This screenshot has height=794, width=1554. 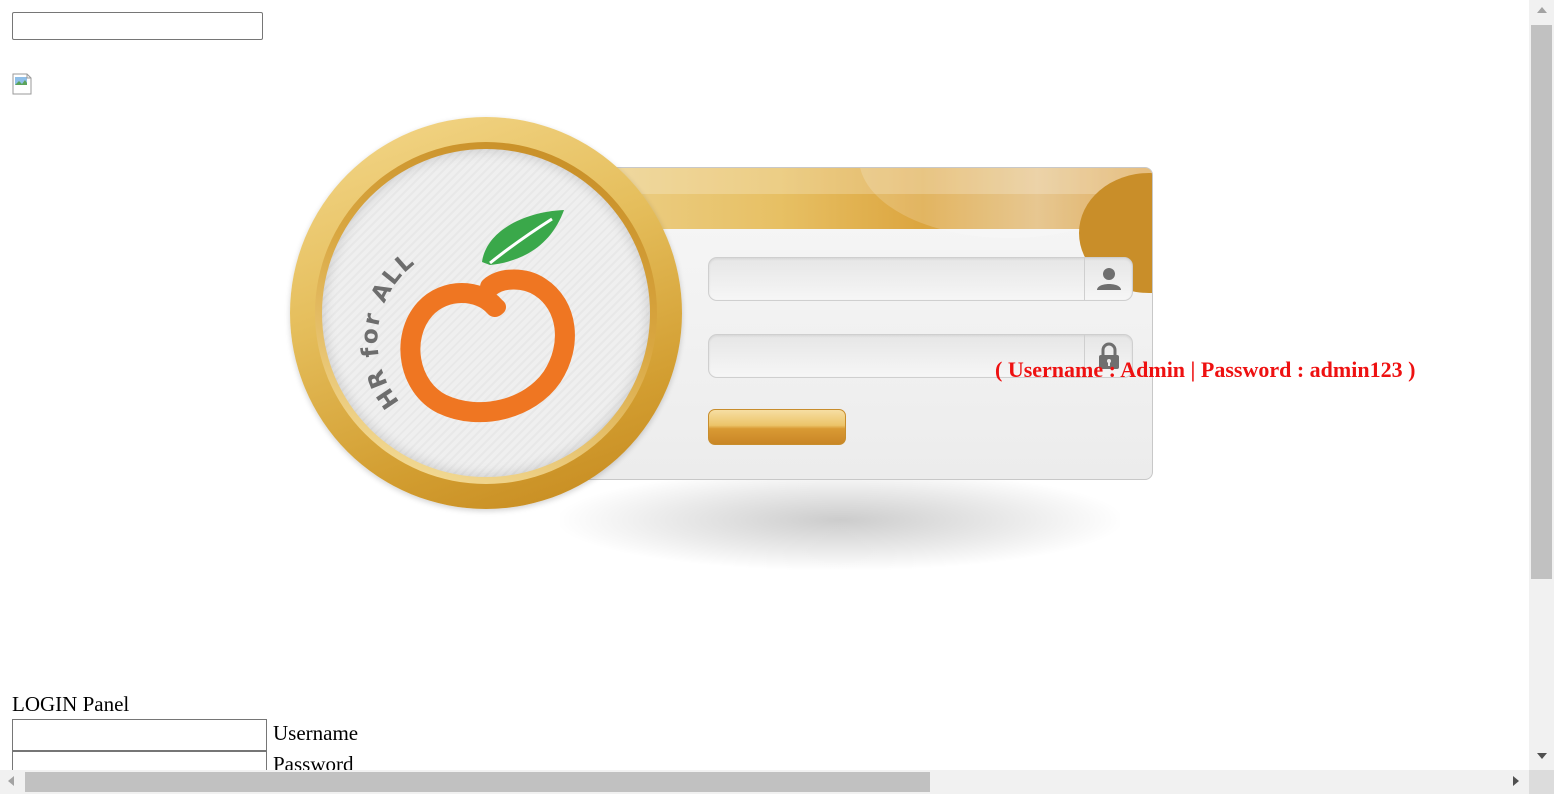 I want to click on orange-fruit-icon: HR for ALL, so click(x=466, y=316).